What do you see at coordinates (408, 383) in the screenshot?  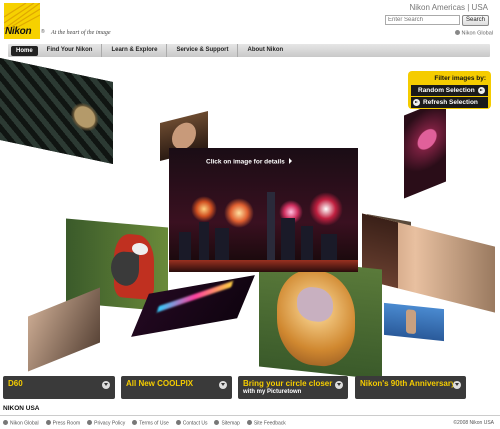 I see `promo-title: Nikon's 90th Anniversary` at bounding box center [408, 383].